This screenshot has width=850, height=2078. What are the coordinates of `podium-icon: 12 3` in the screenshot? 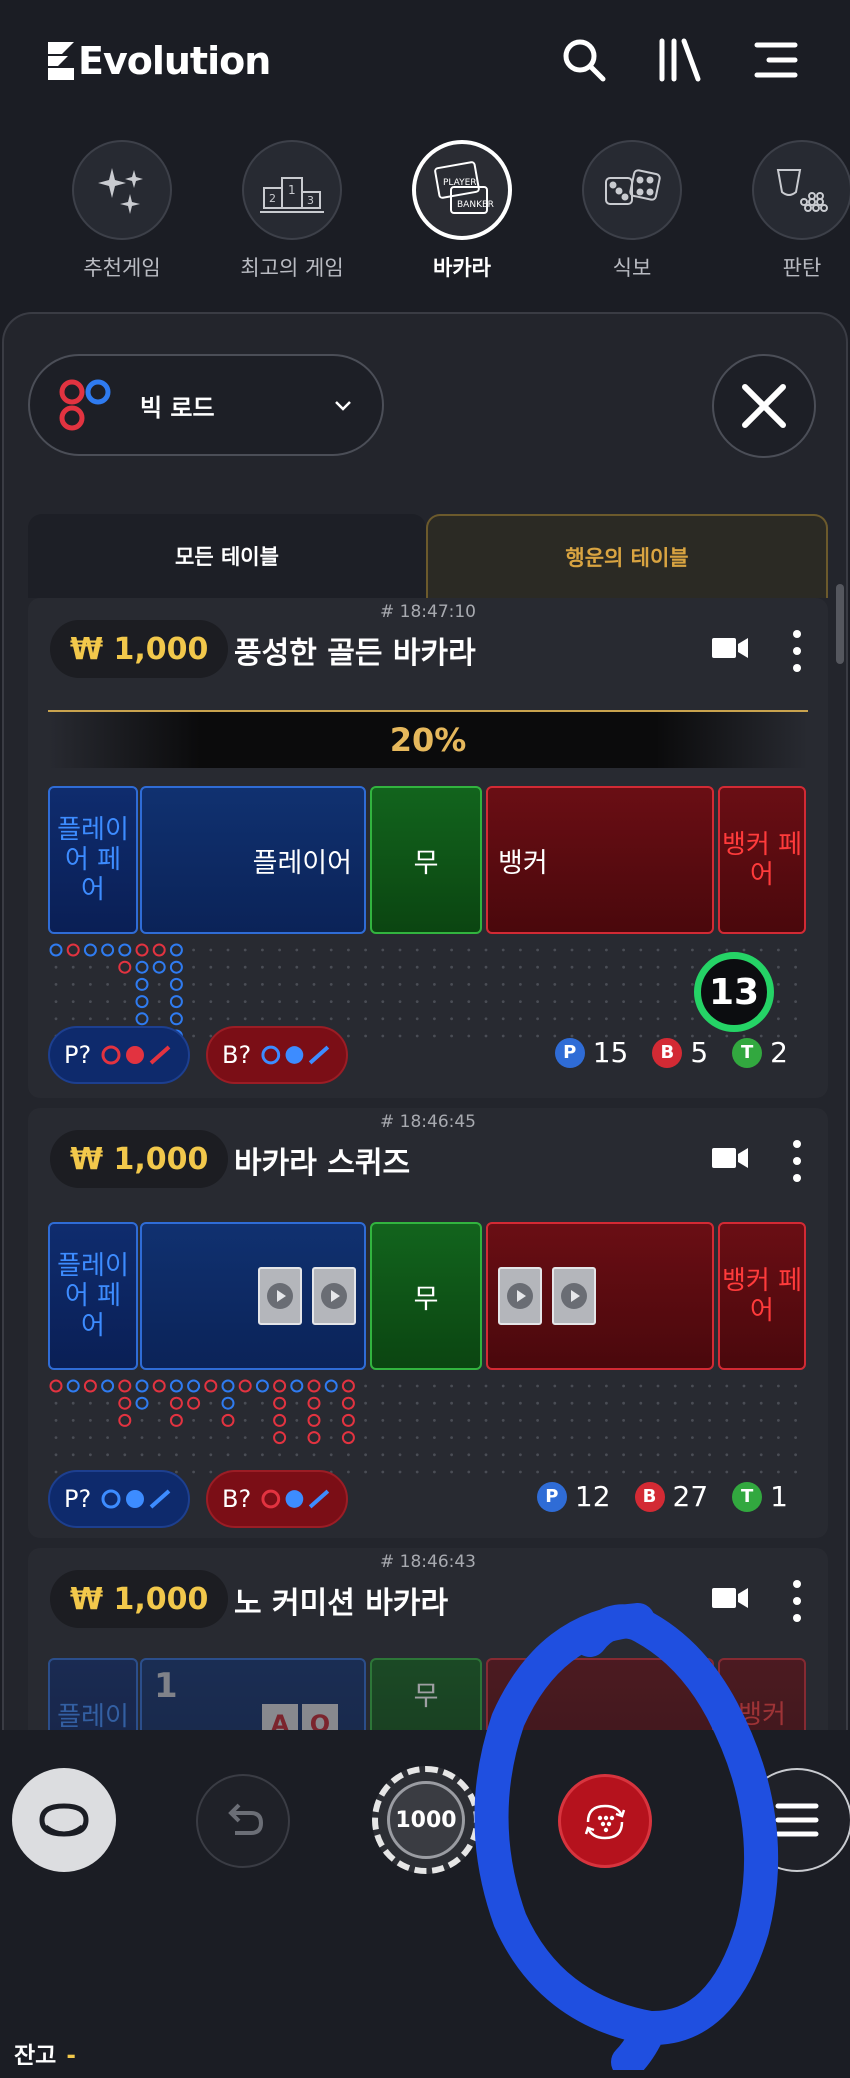 It's located at (292, 190).